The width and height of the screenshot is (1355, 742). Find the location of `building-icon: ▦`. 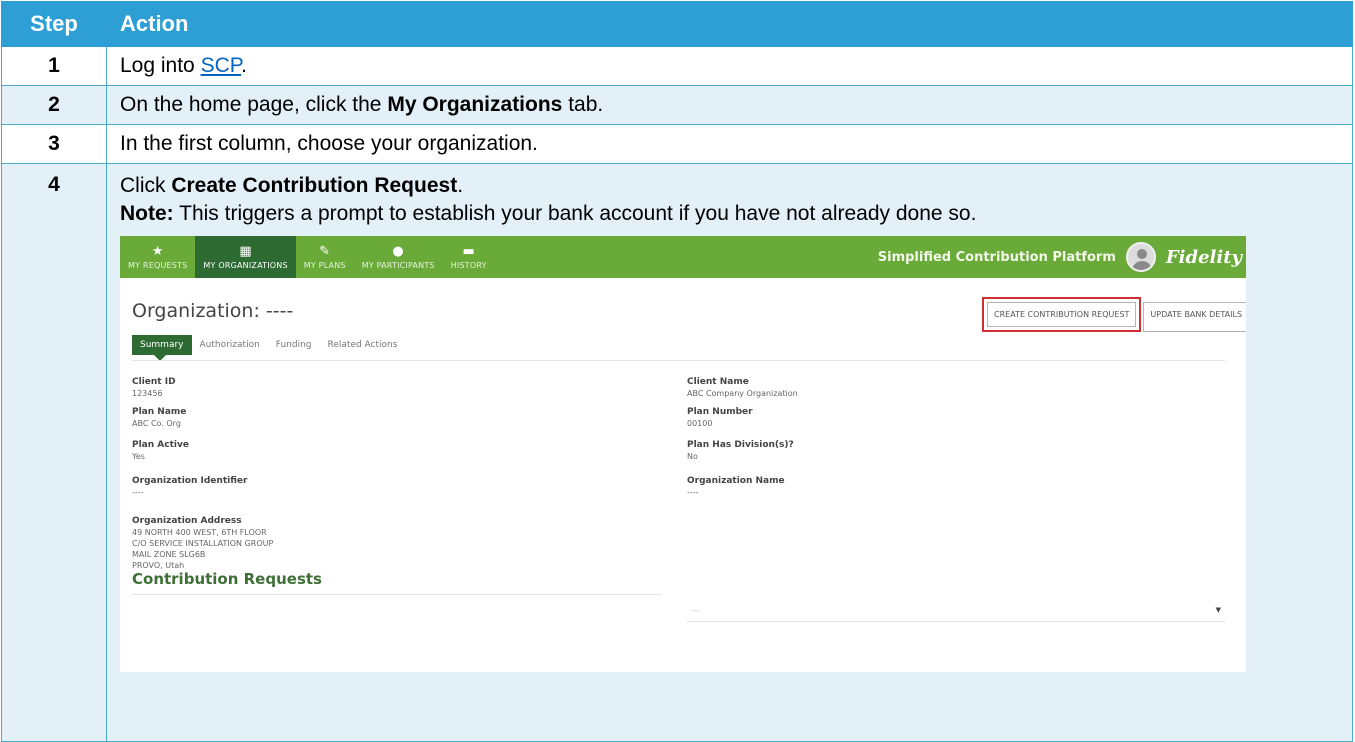

building-icon: ▦ is located at coordinates (245, 251).